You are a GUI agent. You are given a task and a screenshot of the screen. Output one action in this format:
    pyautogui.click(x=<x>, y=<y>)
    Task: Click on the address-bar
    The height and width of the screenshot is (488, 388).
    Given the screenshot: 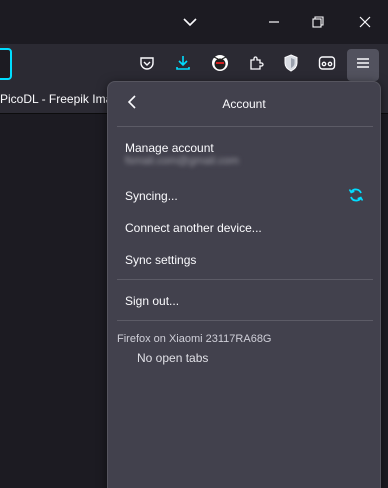 What is the action you would take?
    pyautogui.click(x=6, y=64)
    